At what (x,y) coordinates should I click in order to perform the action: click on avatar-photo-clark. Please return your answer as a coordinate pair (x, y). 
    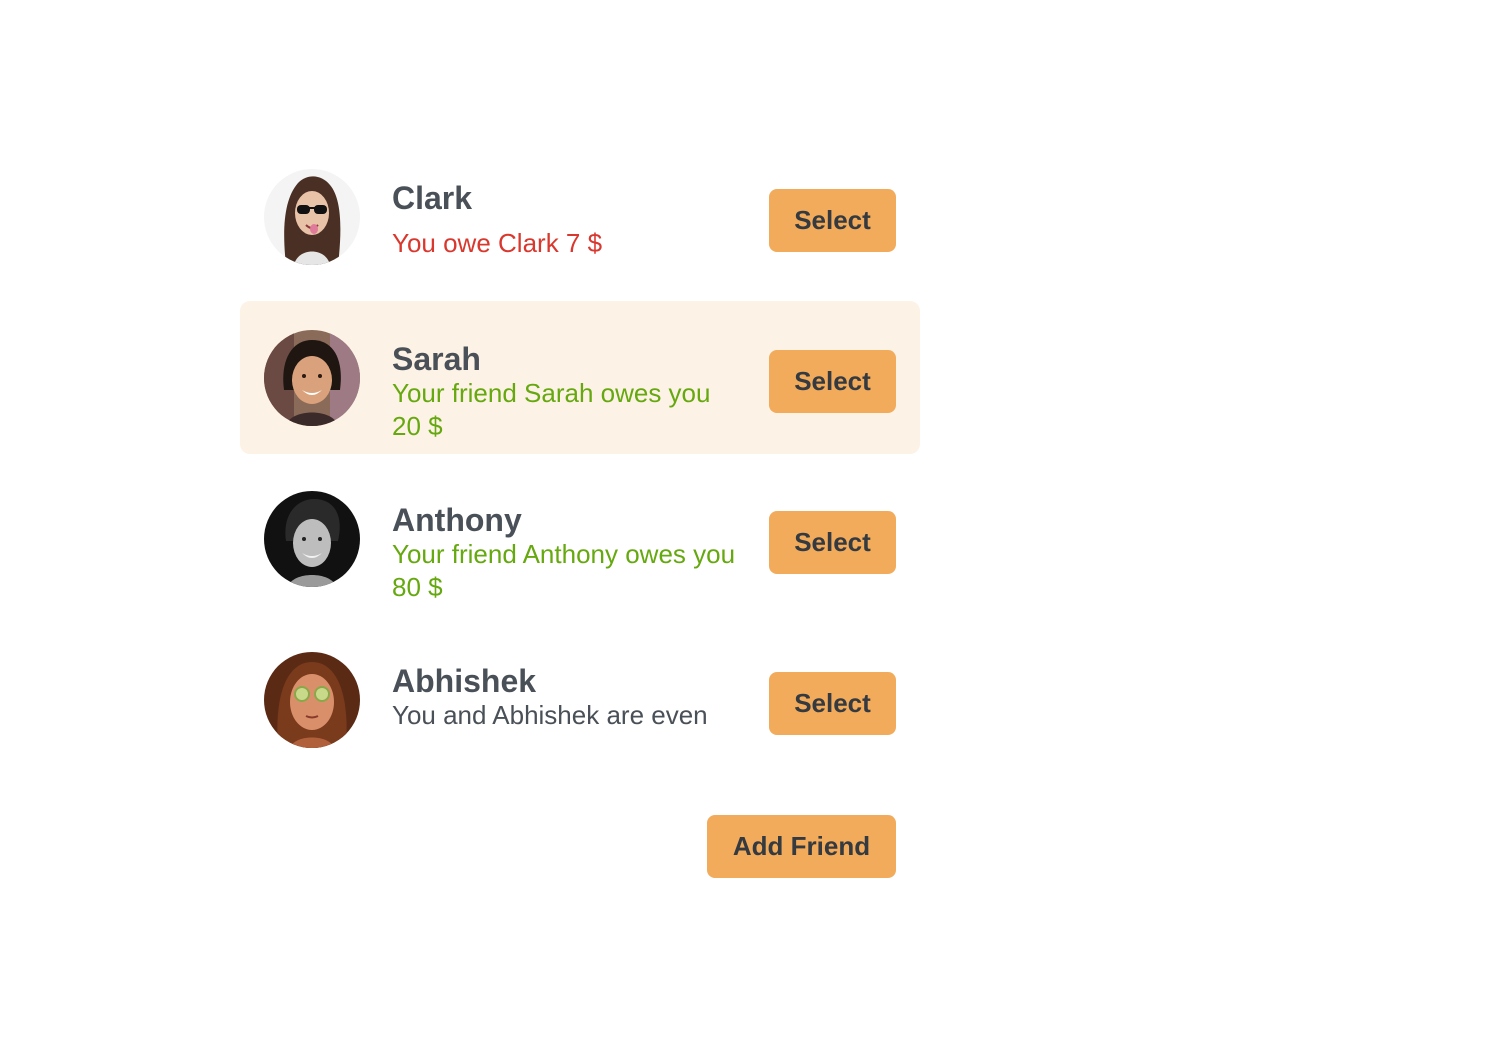
    Looking at the image, I should click on (312, 217).